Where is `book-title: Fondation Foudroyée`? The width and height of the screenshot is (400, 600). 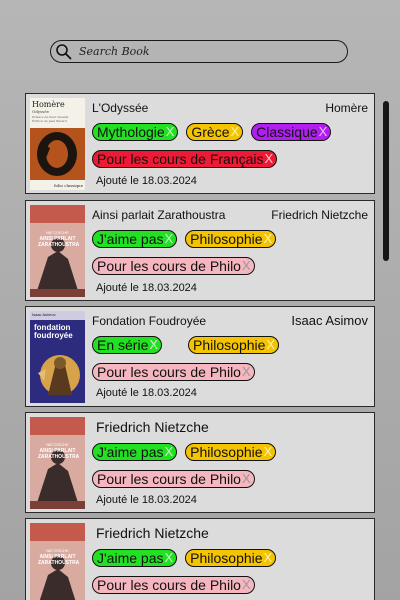
book-title: Fondation Foudroyée is located at coordinates (149, 321).